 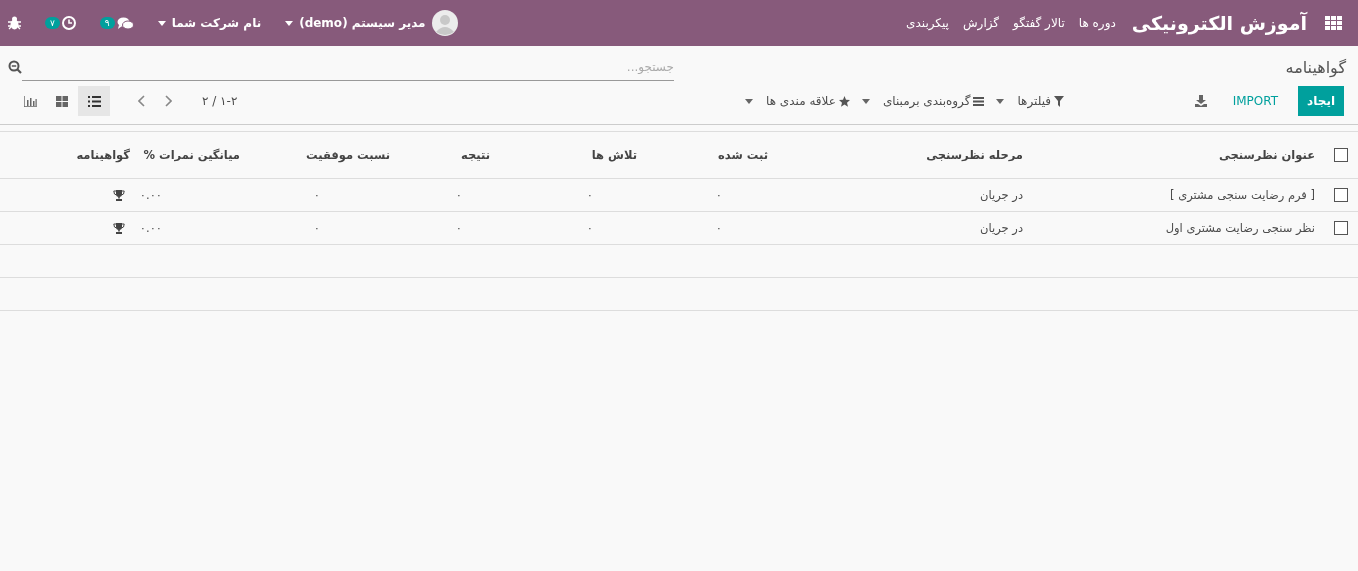 What do you see at coordinates (1030, 101) in the screenshot?
I see `search-option-dropdown: فیلترها` at bounding box center [1030, 101].